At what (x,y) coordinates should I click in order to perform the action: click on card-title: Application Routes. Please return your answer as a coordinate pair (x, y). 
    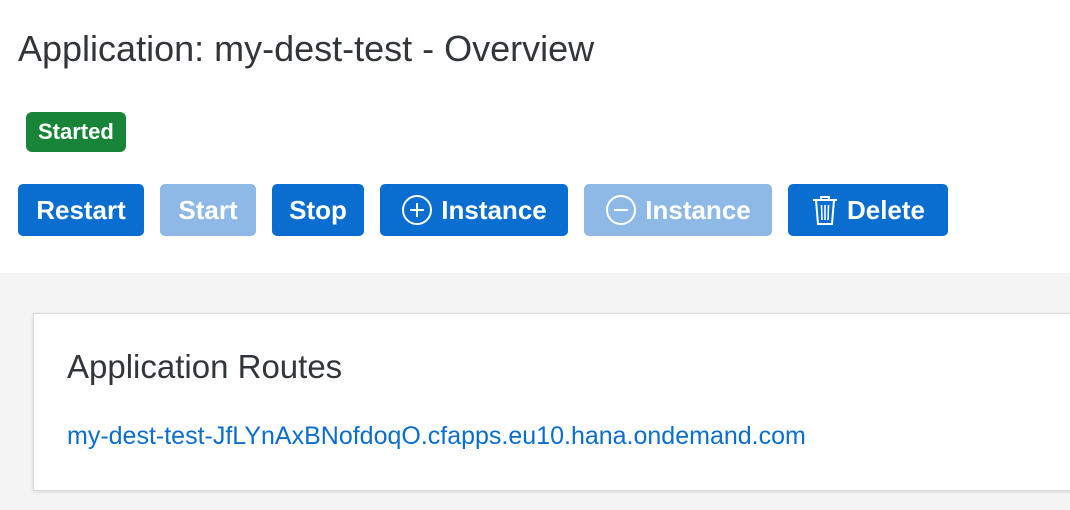
    Looking at the image, I should click on (205, 366).